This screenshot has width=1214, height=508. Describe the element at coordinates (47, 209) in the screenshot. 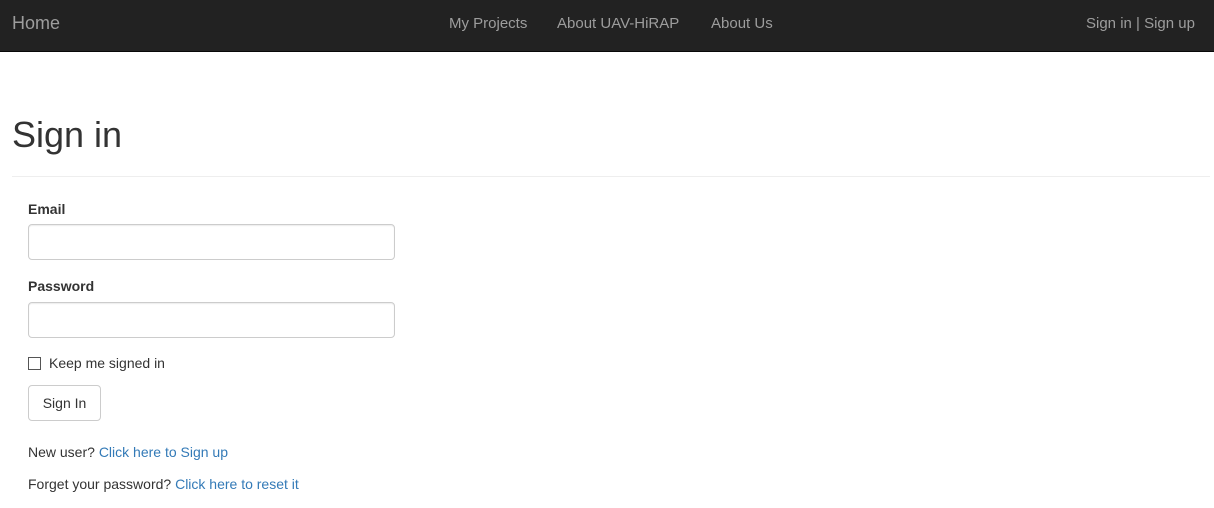

I see `email-label: Email` at that location.